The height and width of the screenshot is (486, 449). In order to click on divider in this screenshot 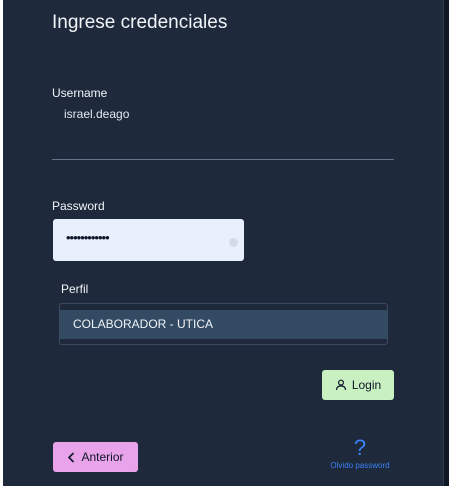, I will do `click(223, 159)`.